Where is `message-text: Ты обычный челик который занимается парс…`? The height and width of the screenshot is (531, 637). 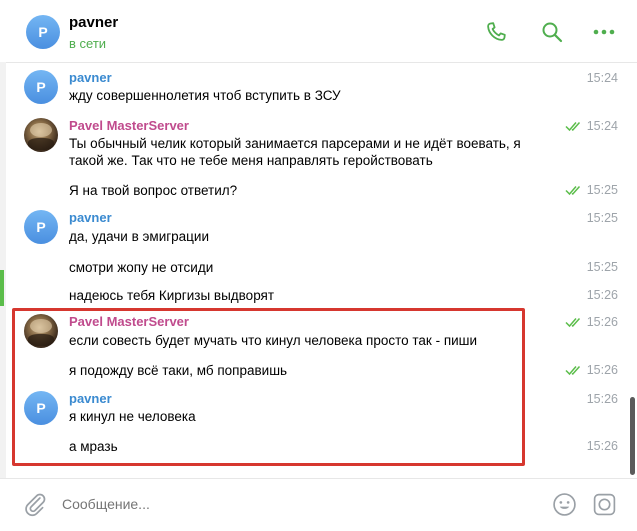
message-text: Ты обычный челик который занимается парс… is located at coordinates (295, 152).